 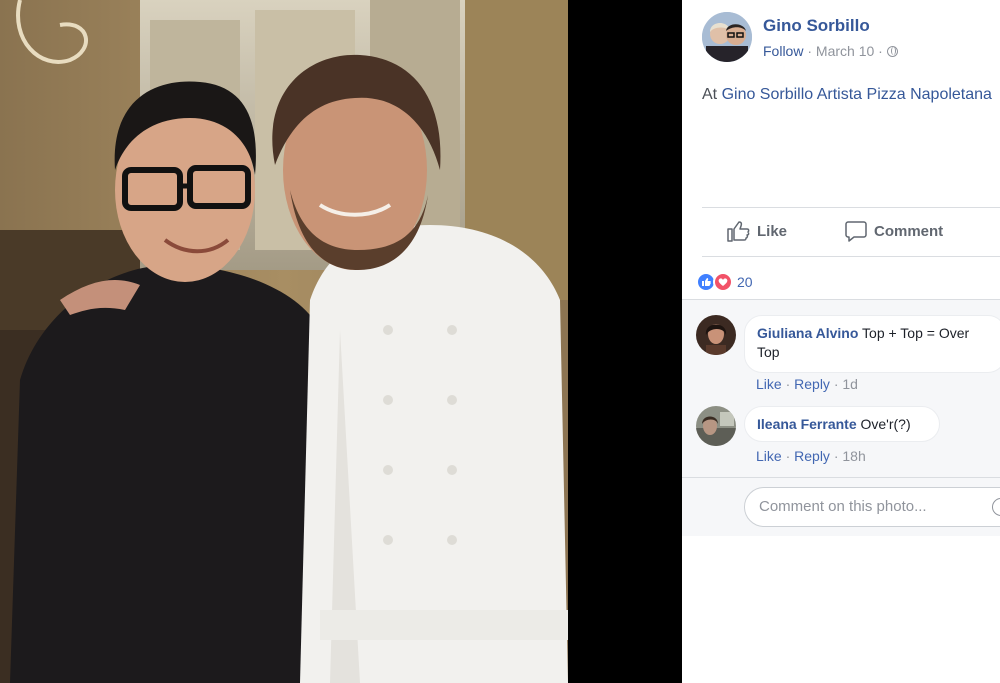 What do you see at coordinates (807, 333) in the screenshot?
I see `commenter-name: Giuliana Alvino` at bounding box center [807, 333].